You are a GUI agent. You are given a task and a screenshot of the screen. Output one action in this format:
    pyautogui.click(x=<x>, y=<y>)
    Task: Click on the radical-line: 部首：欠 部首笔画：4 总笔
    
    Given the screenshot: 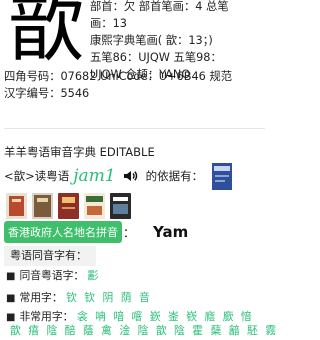 What is the action you would take?
    pyautogui.click(x=159, y=6)
    